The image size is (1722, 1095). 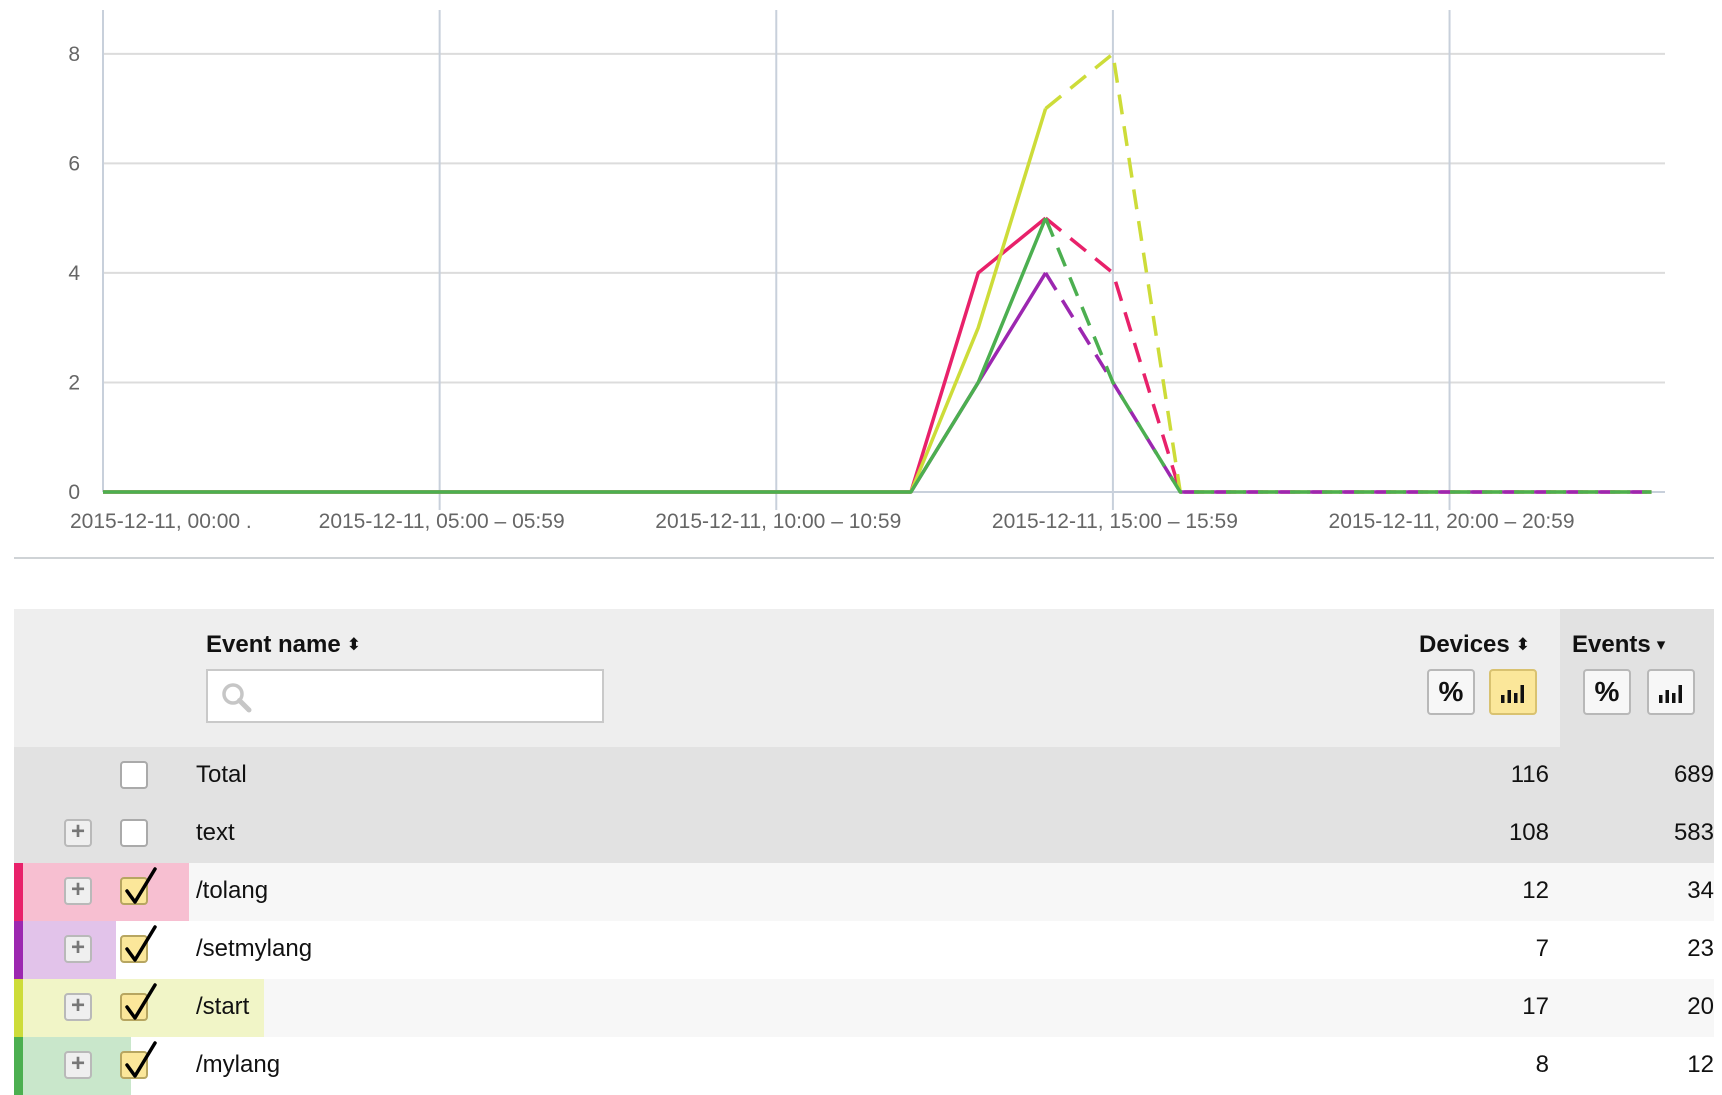 What do you see at coordinates (1348, 355) in the screenshot?
I see `series-line-dashed` at bounding box center [1348, 355].